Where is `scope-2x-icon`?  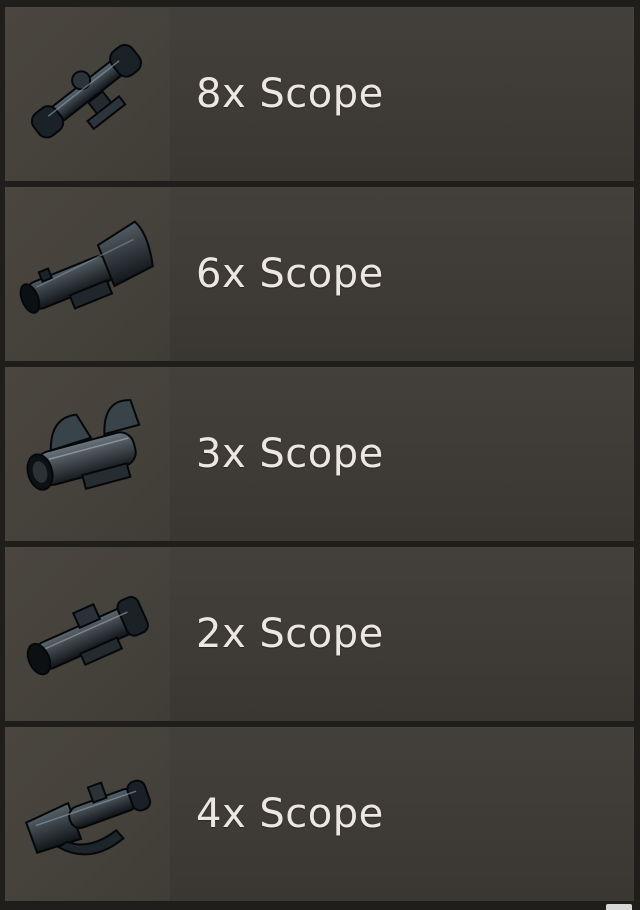 scope-2x-icon is located at coordinates (87, 636).